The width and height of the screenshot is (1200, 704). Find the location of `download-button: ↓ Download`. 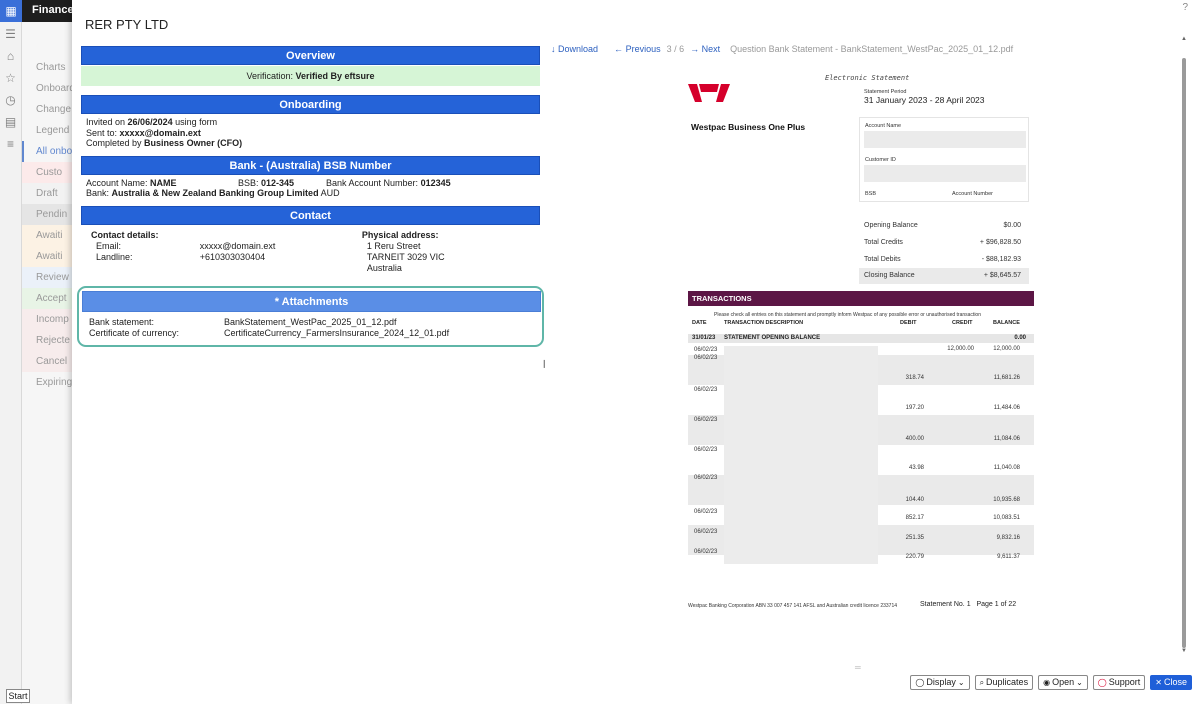

download-button: ↓ Download is located at coordinates (574, 49).